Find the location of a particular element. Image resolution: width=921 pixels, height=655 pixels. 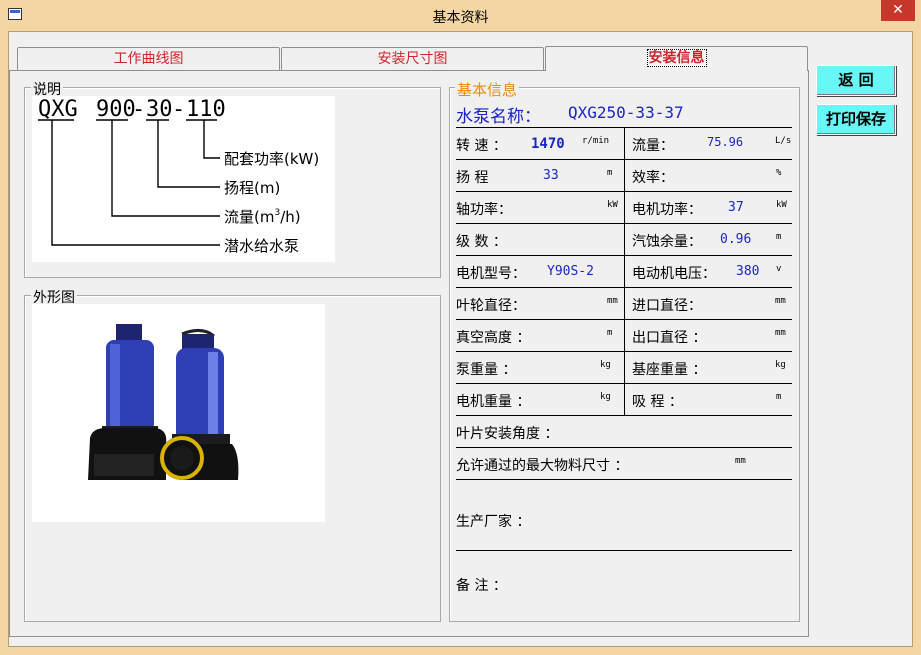

flow-label: 流量： is located at coordinates (653, 146).